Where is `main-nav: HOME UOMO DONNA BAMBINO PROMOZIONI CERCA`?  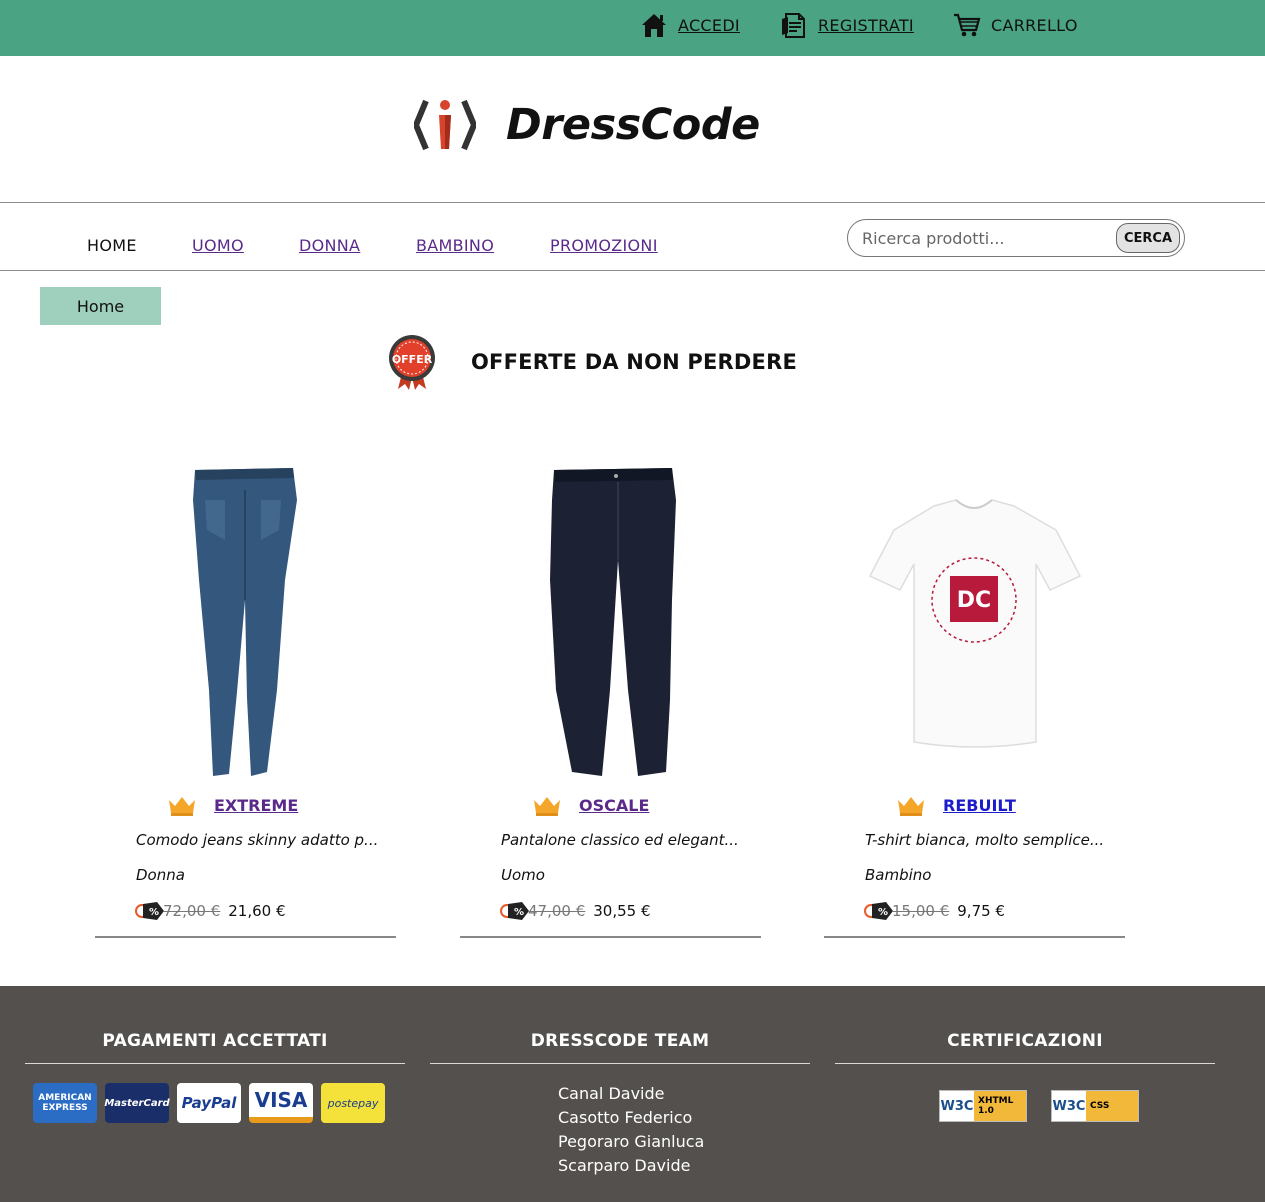
main-nav: HOME UOMO DONNA BAMBINO PROMOZIONI CERCA is located at coordinates (632, 236).